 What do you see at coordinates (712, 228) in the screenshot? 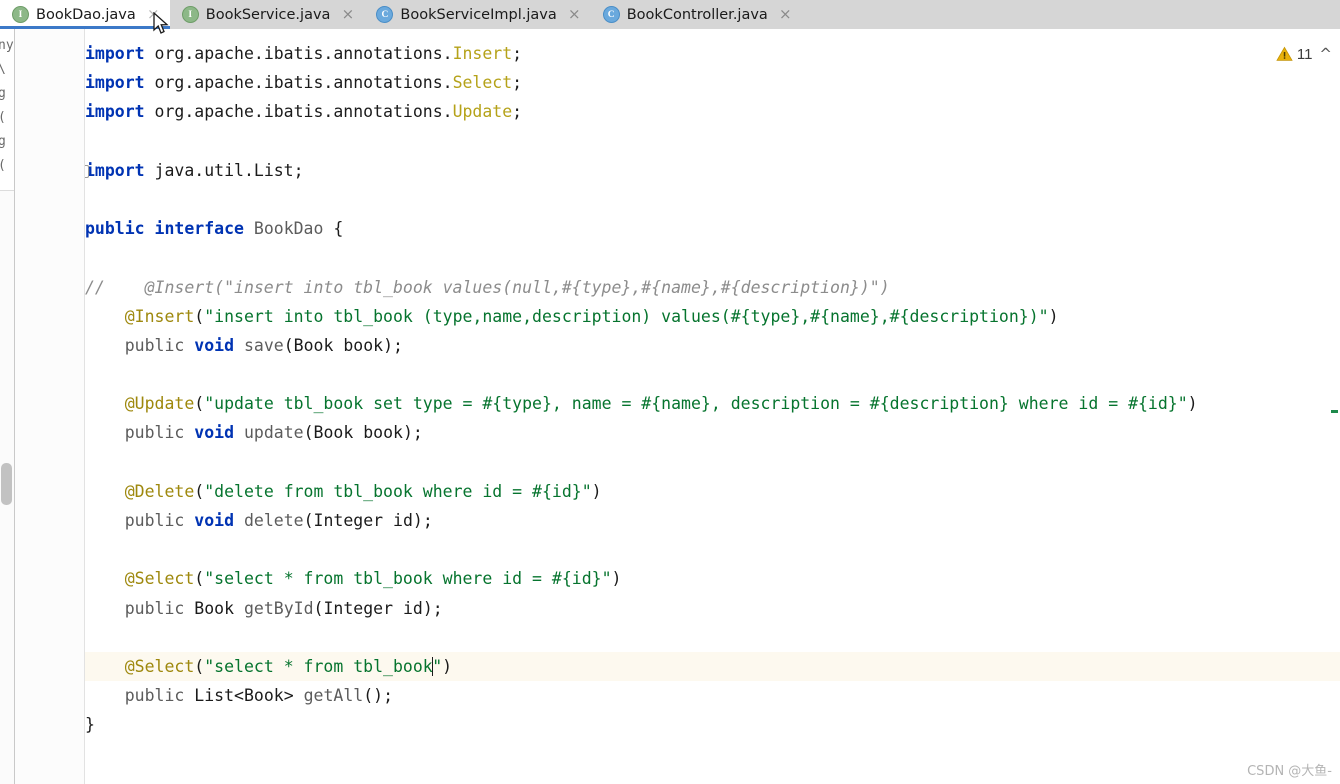
I see `code-line-row: 11public interface BookDao {` at bounding box center [712, 228].